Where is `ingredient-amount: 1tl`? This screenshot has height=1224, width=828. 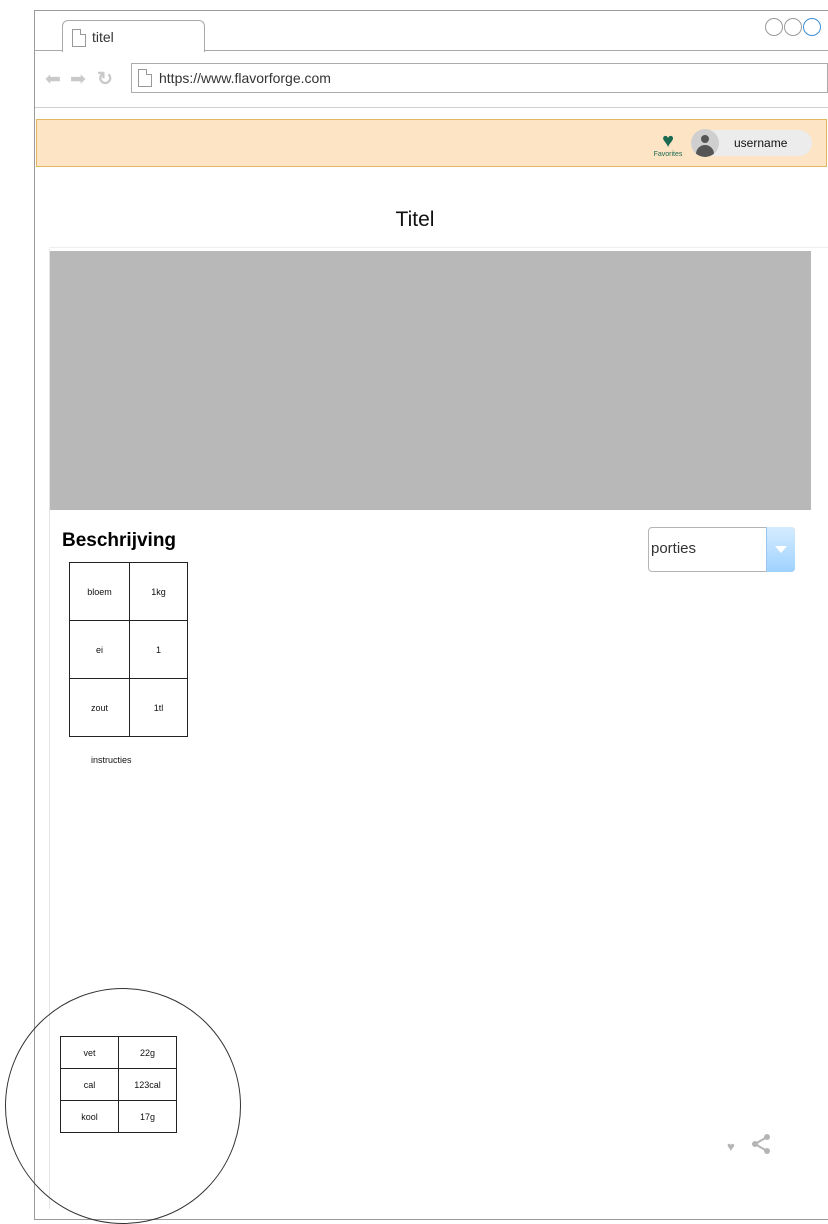
ingredient-amount: 1tl is located at coordinates (158, 707).